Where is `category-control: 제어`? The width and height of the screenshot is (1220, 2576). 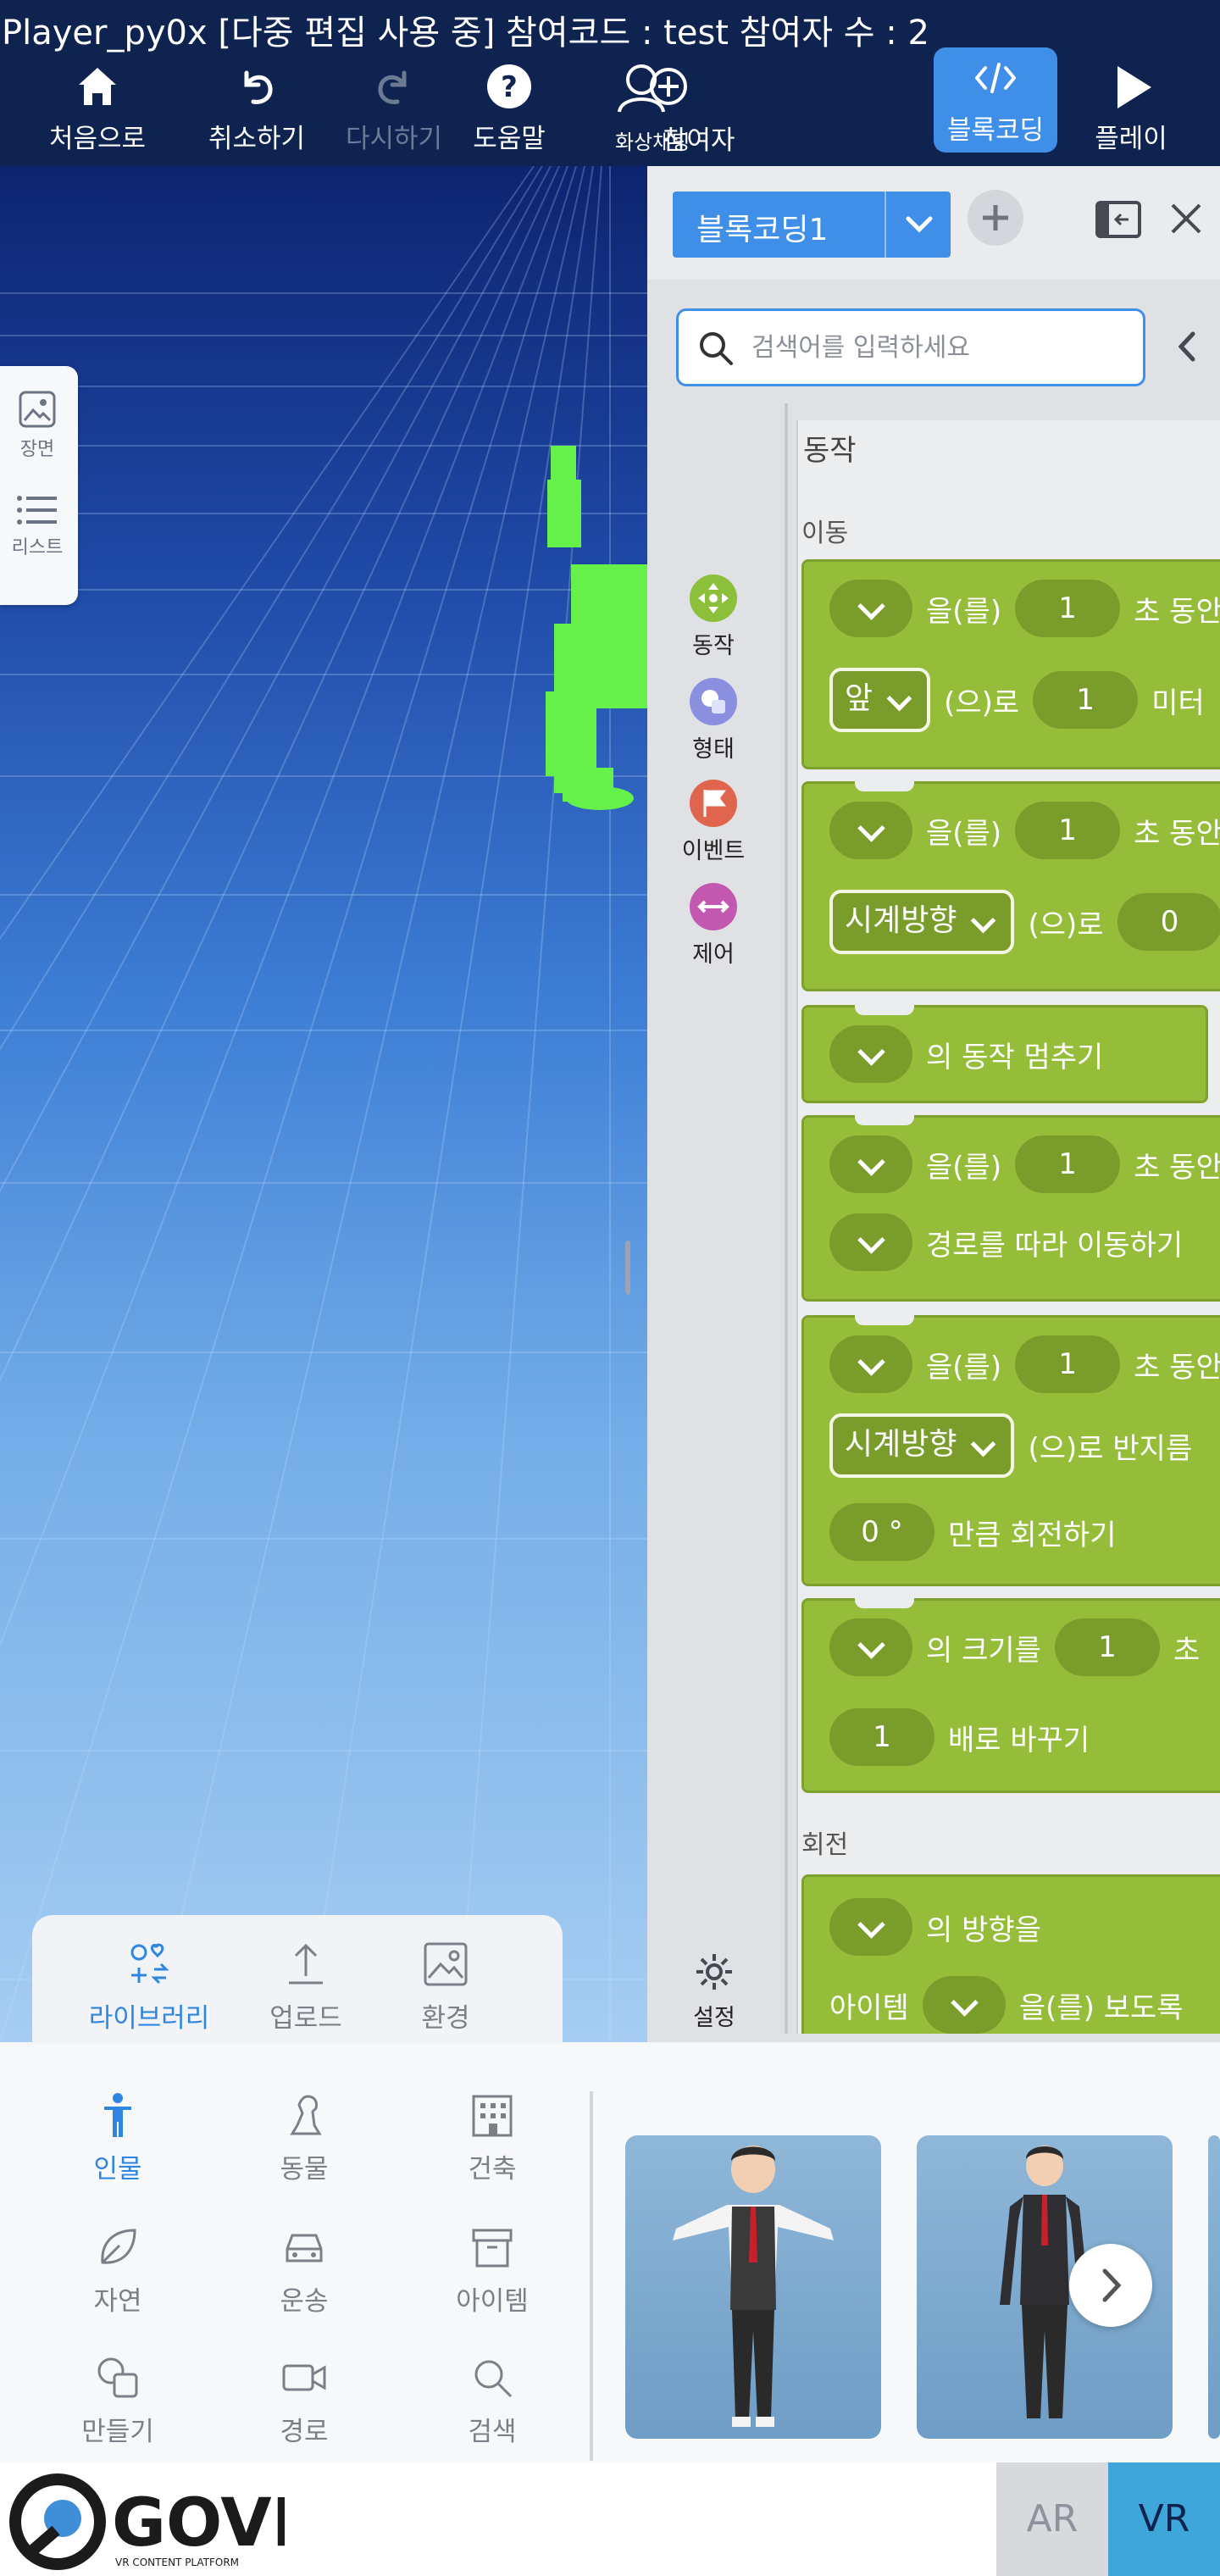
category-control: 제어 is located at coordinates (713, 926).